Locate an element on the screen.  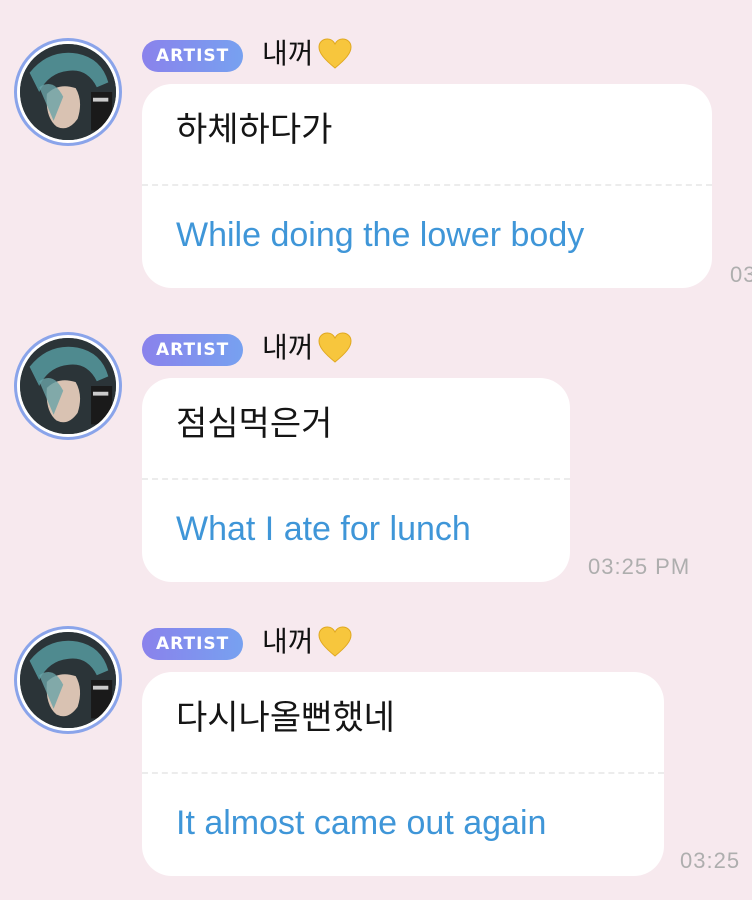
translated-text: It almost came out again is located at coordinates (361, 823).